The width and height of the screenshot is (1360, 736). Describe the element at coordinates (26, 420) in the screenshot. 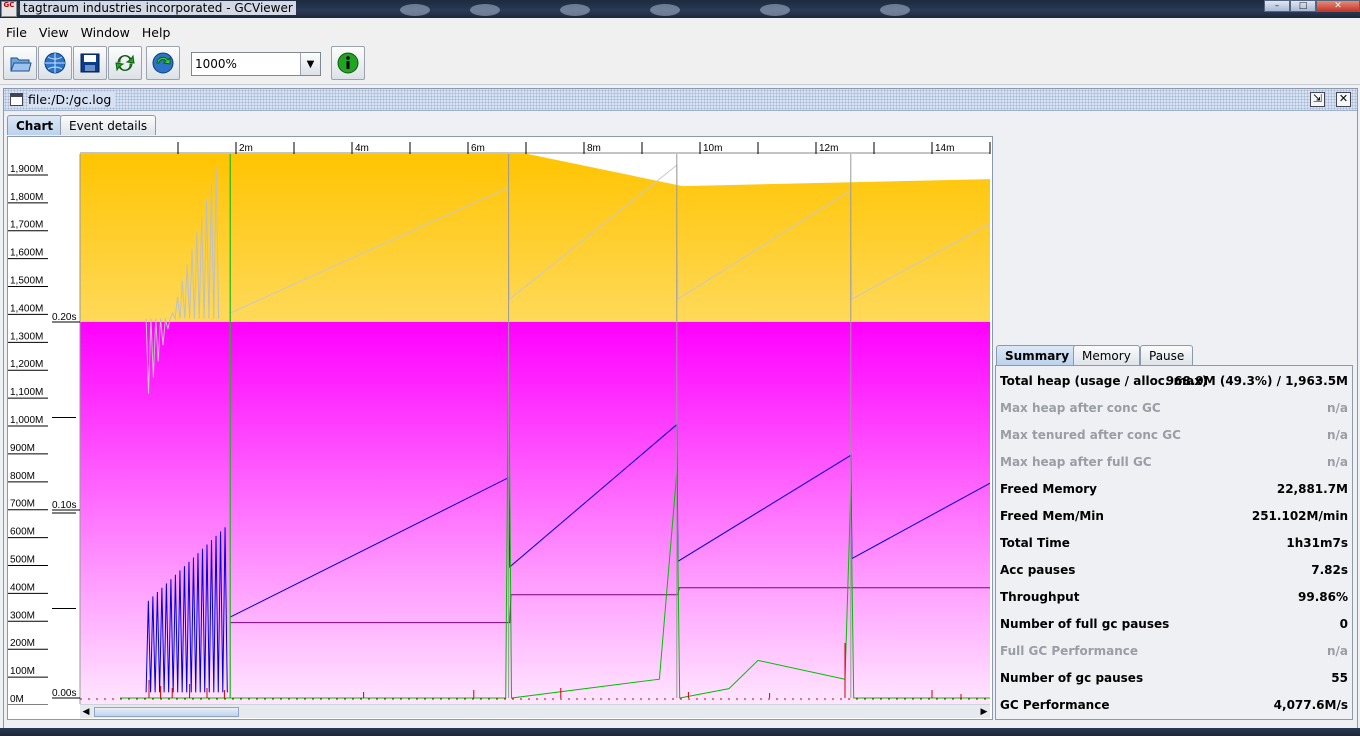

I see `y-memory-tick-label: 1,000M` at that location.